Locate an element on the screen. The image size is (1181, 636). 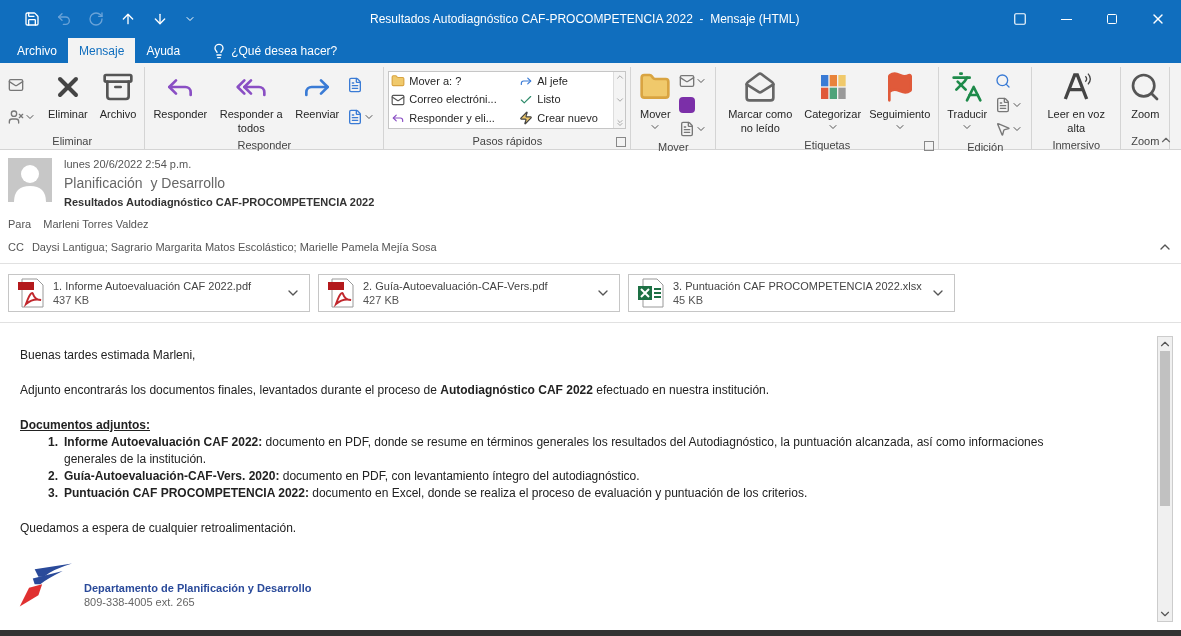
closing: Quedamos a espera de cualquier retroalimentación. is located at coordinates (159, 528).